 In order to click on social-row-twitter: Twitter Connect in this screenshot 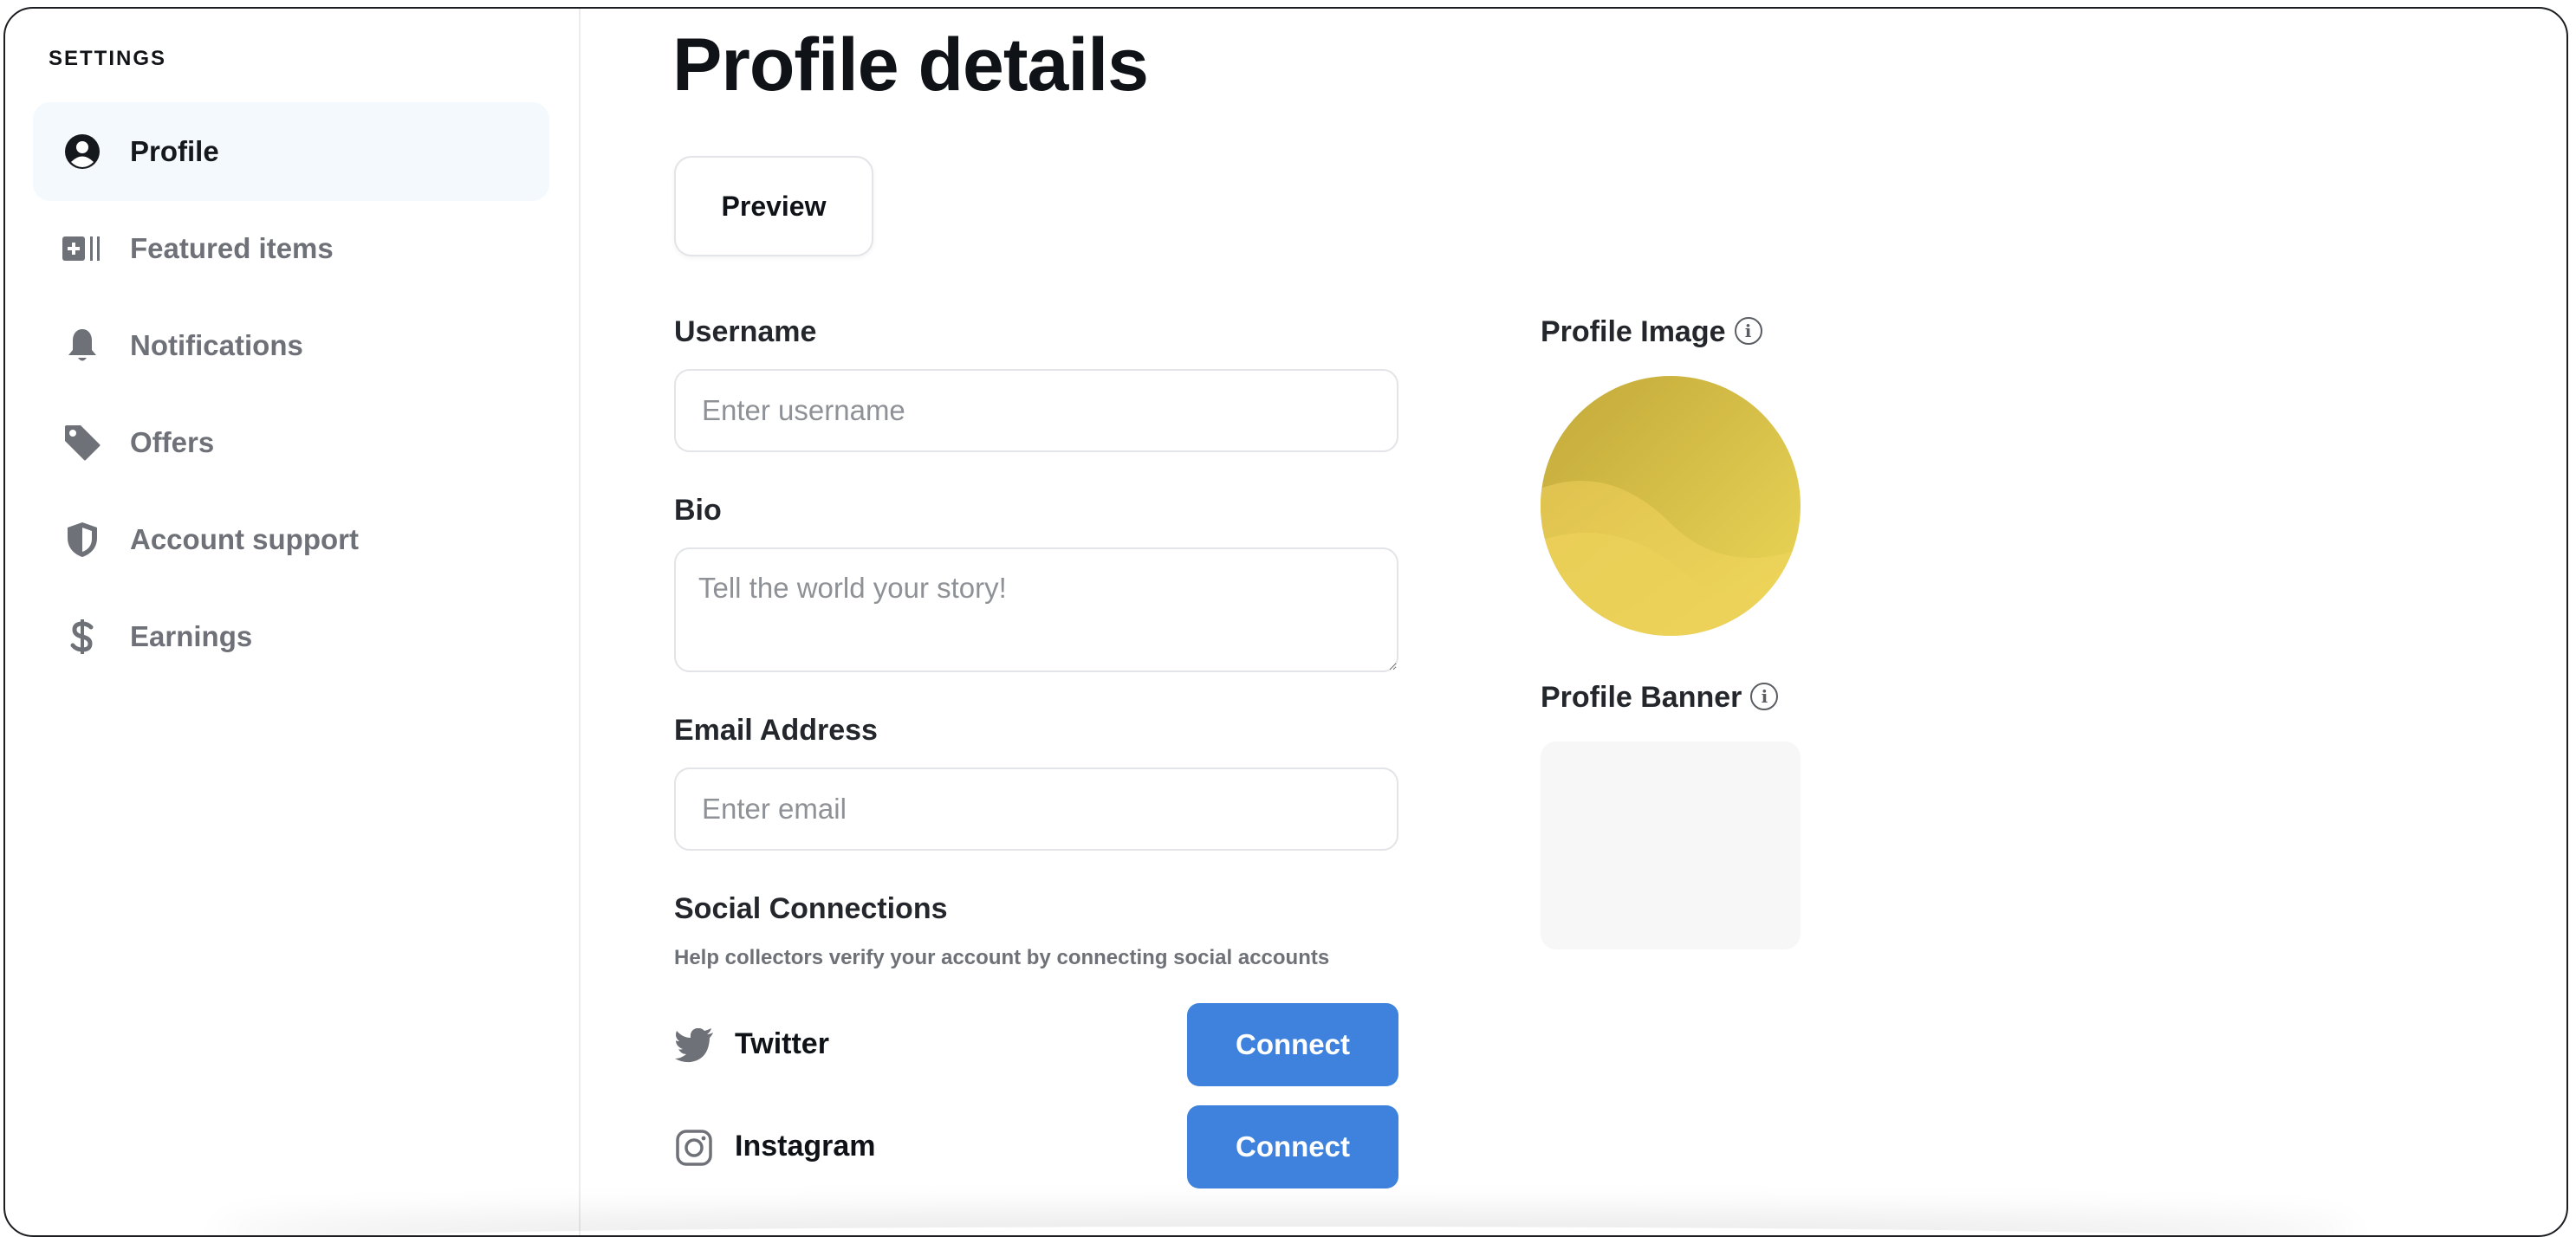, I will do `click(1036, 1044)`.